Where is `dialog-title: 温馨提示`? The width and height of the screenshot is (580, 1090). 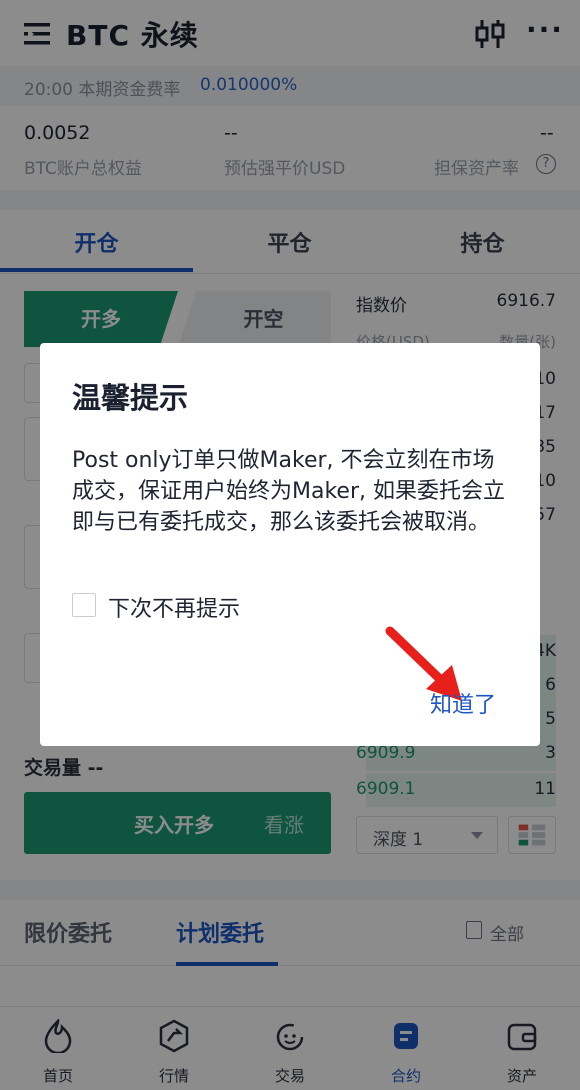 dialog-title: 温馨提示 is located at coordinates (130, 398).